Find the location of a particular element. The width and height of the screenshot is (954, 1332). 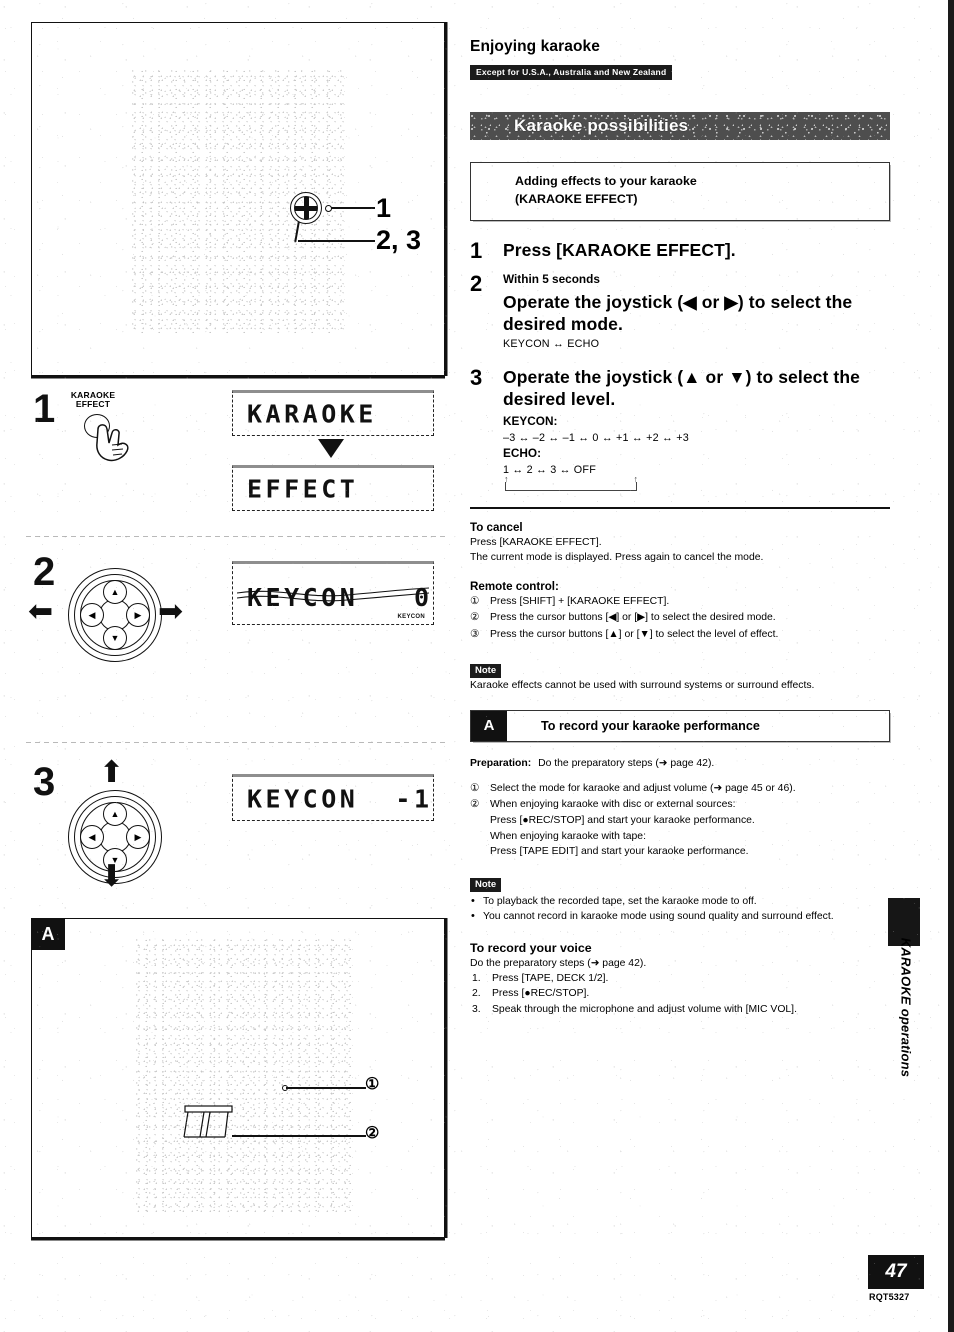

joystick-up-pad: ▲ is located at coordinates (115, 592).